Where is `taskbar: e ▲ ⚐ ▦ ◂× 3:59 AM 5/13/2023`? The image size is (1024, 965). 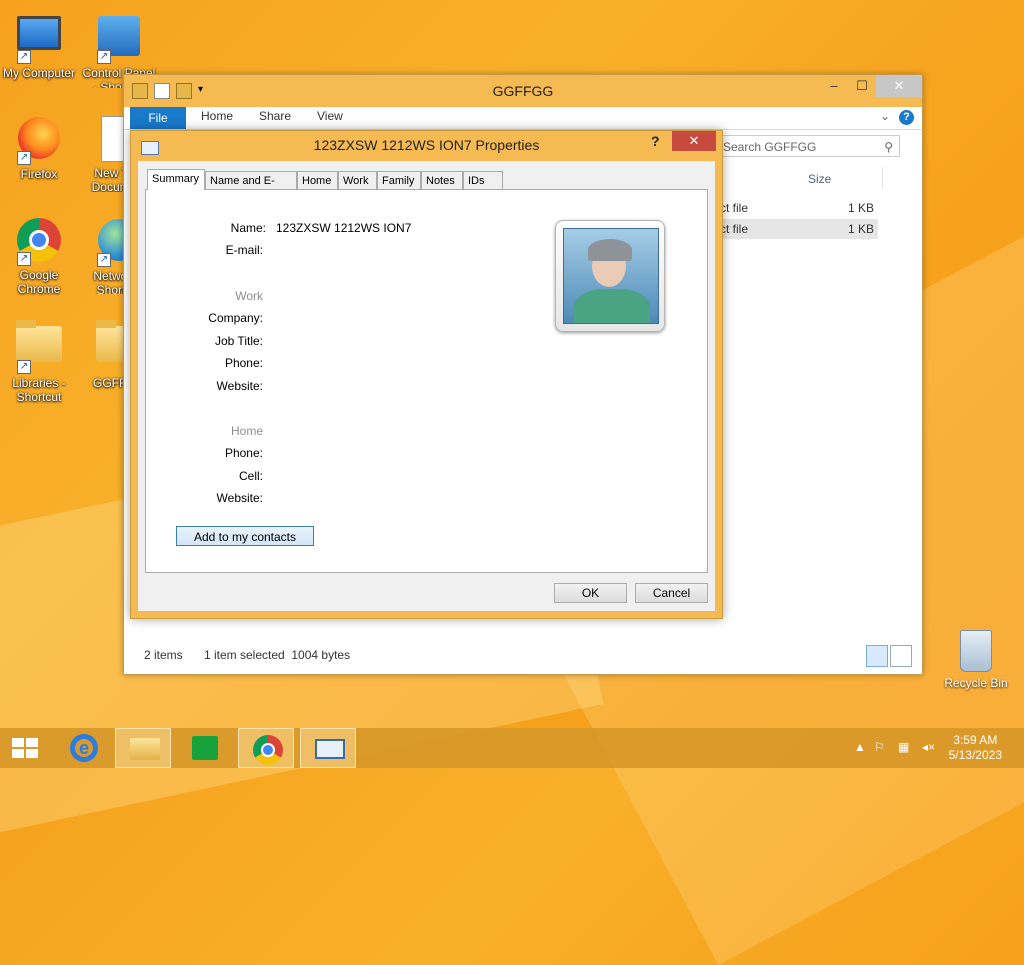
taskbar: e ▲ ⚐ ▦ ◂× 3:59 AM 5/13/2023 is located at coordinates (512, 748).